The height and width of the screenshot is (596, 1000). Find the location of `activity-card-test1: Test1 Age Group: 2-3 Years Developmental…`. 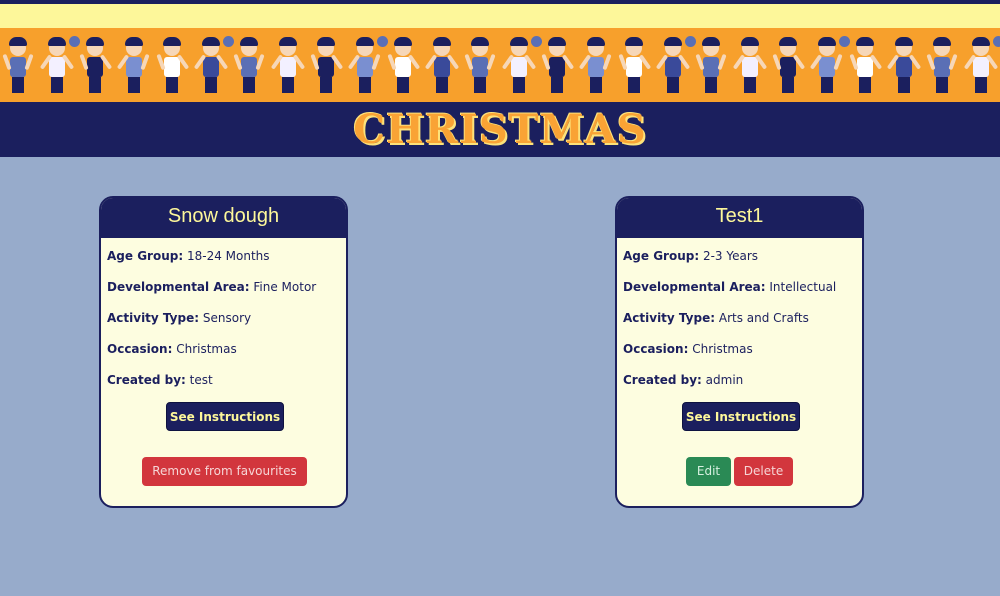

activity-card-test1: Test1 Age Group: 2-3 Years Developmental… is located at coordinates (739, 352).